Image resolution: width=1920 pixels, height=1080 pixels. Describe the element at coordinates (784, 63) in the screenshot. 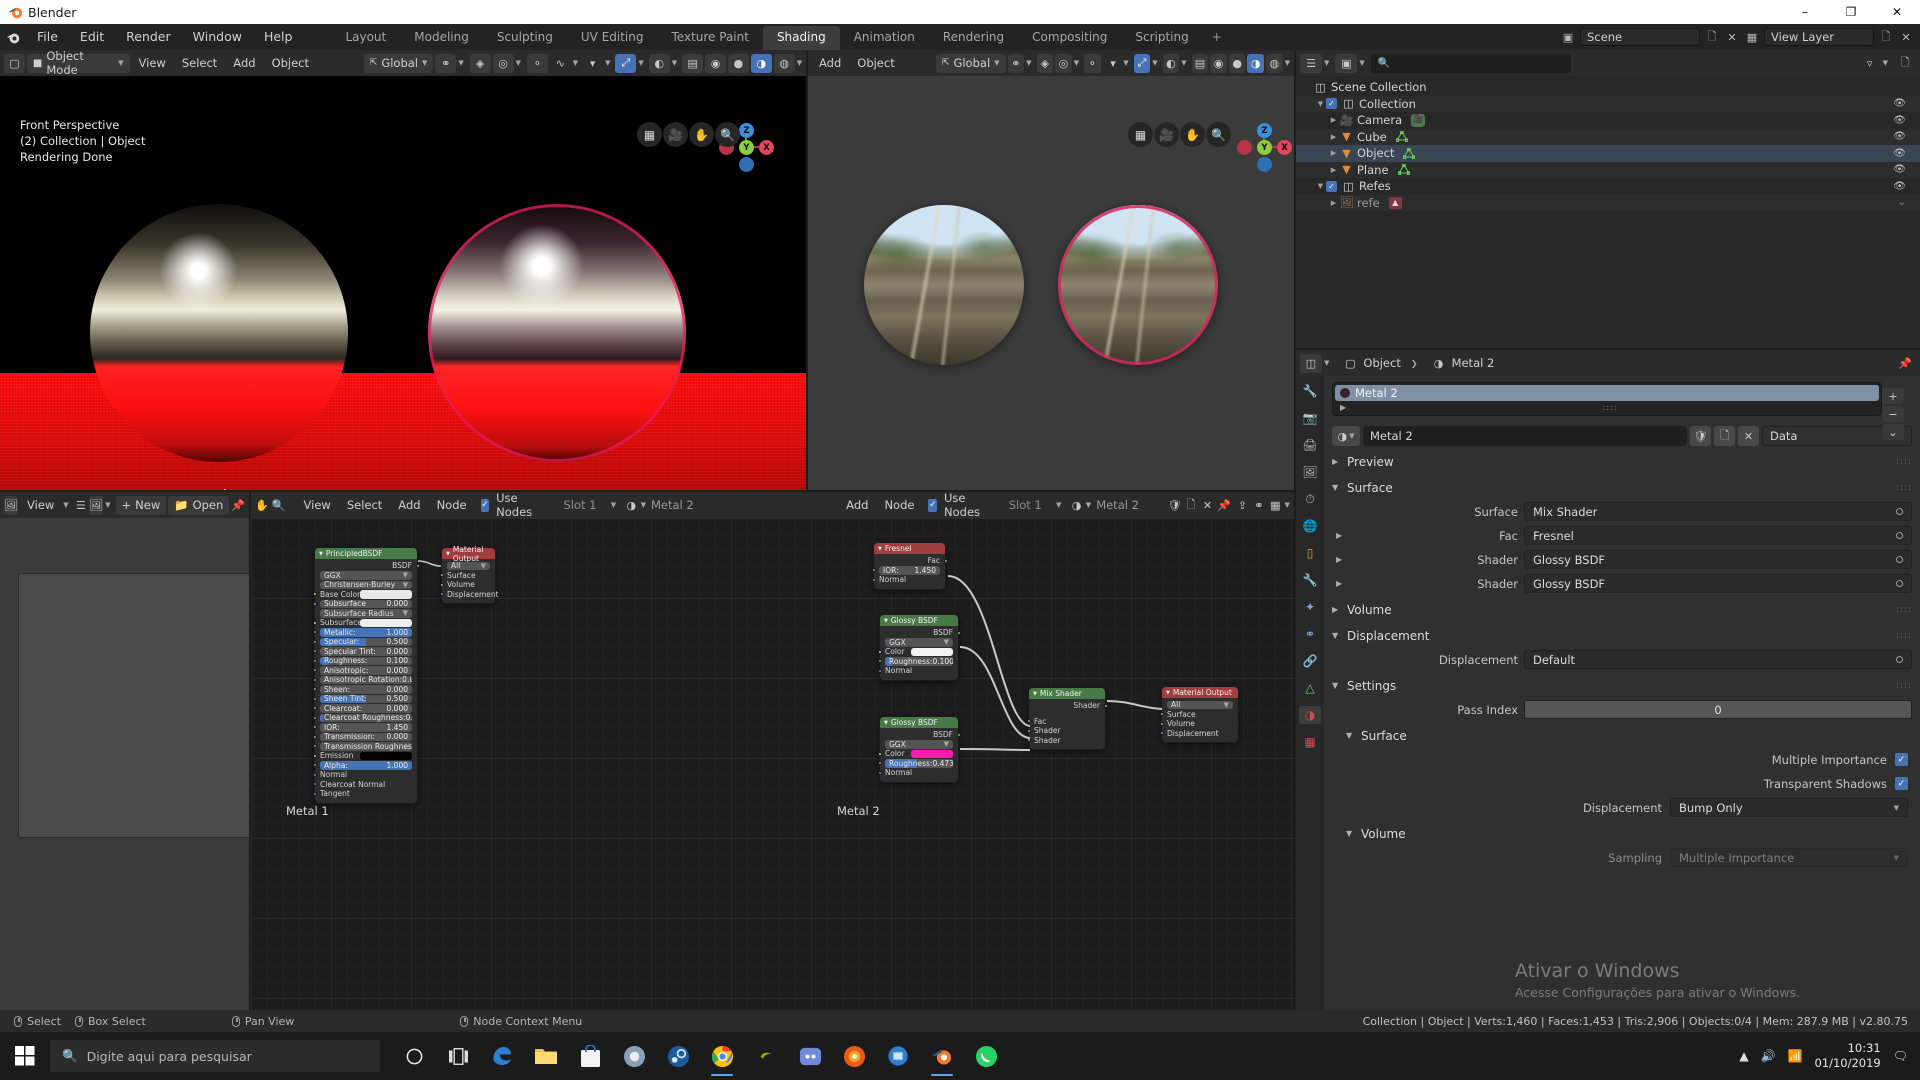

I see `shading-rendered-icon: ◍` at that location.